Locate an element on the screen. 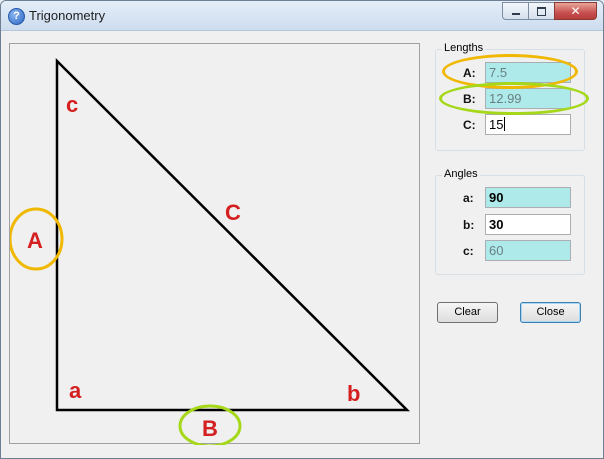  angle-label-a: a is located at coordinates (75, 390).